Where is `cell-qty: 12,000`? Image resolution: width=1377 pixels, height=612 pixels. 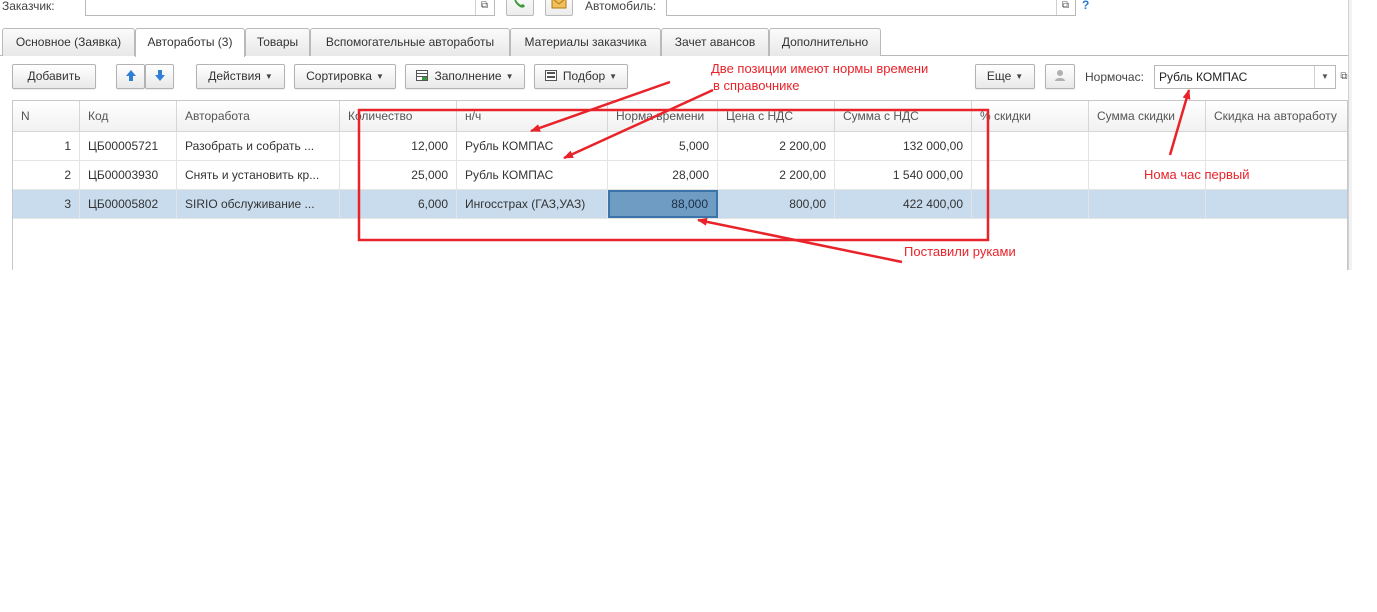 cell-qty: 12,000 is located at coordinates (398, 146).